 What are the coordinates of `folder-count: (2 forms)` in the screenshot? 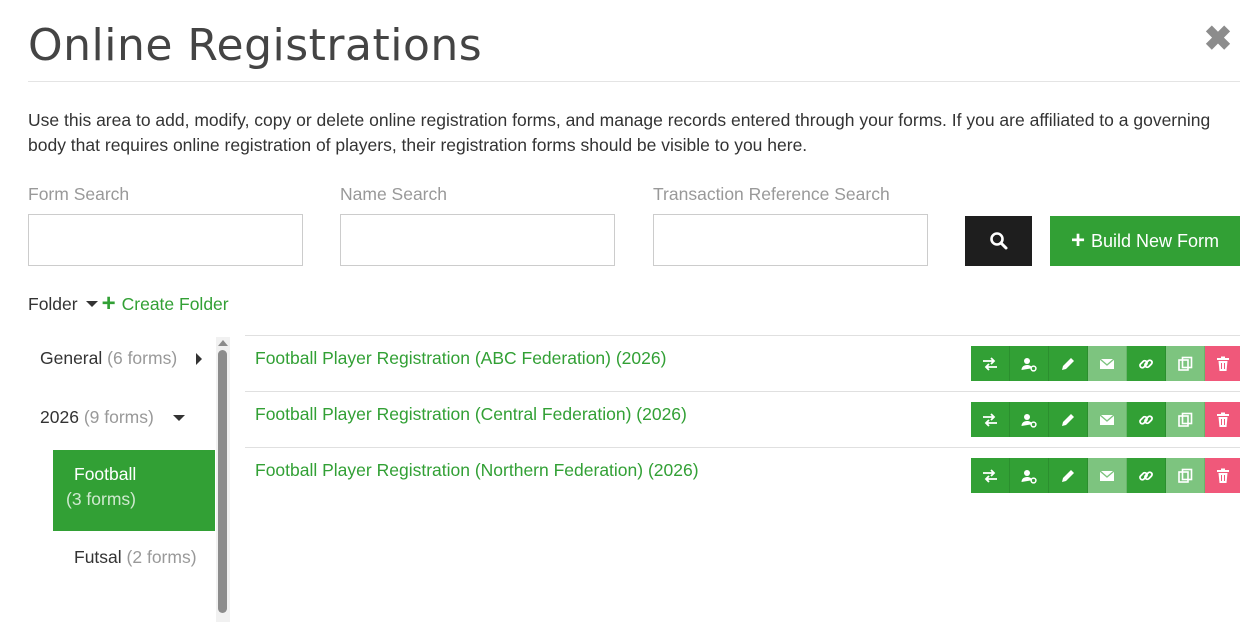 It's located at (161, 557).